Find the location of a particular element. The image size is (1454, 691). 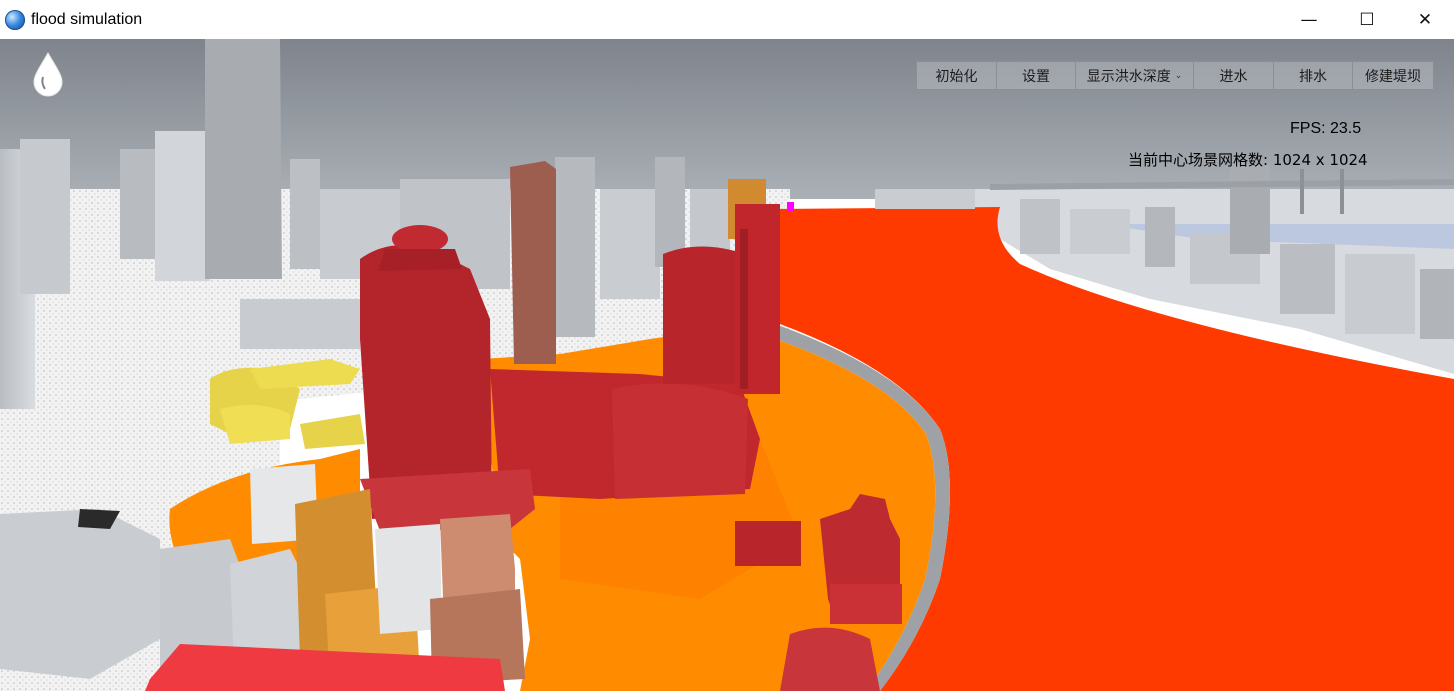

grid-info-label: 当前中心场景网格数: is located at coordinates (1198, 160).